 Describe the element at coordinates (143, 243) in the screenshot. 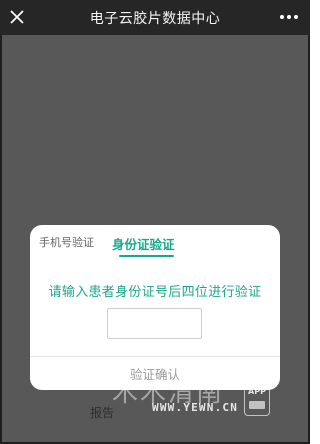

I see `tab-id-verification: 身份证验证` at that location.